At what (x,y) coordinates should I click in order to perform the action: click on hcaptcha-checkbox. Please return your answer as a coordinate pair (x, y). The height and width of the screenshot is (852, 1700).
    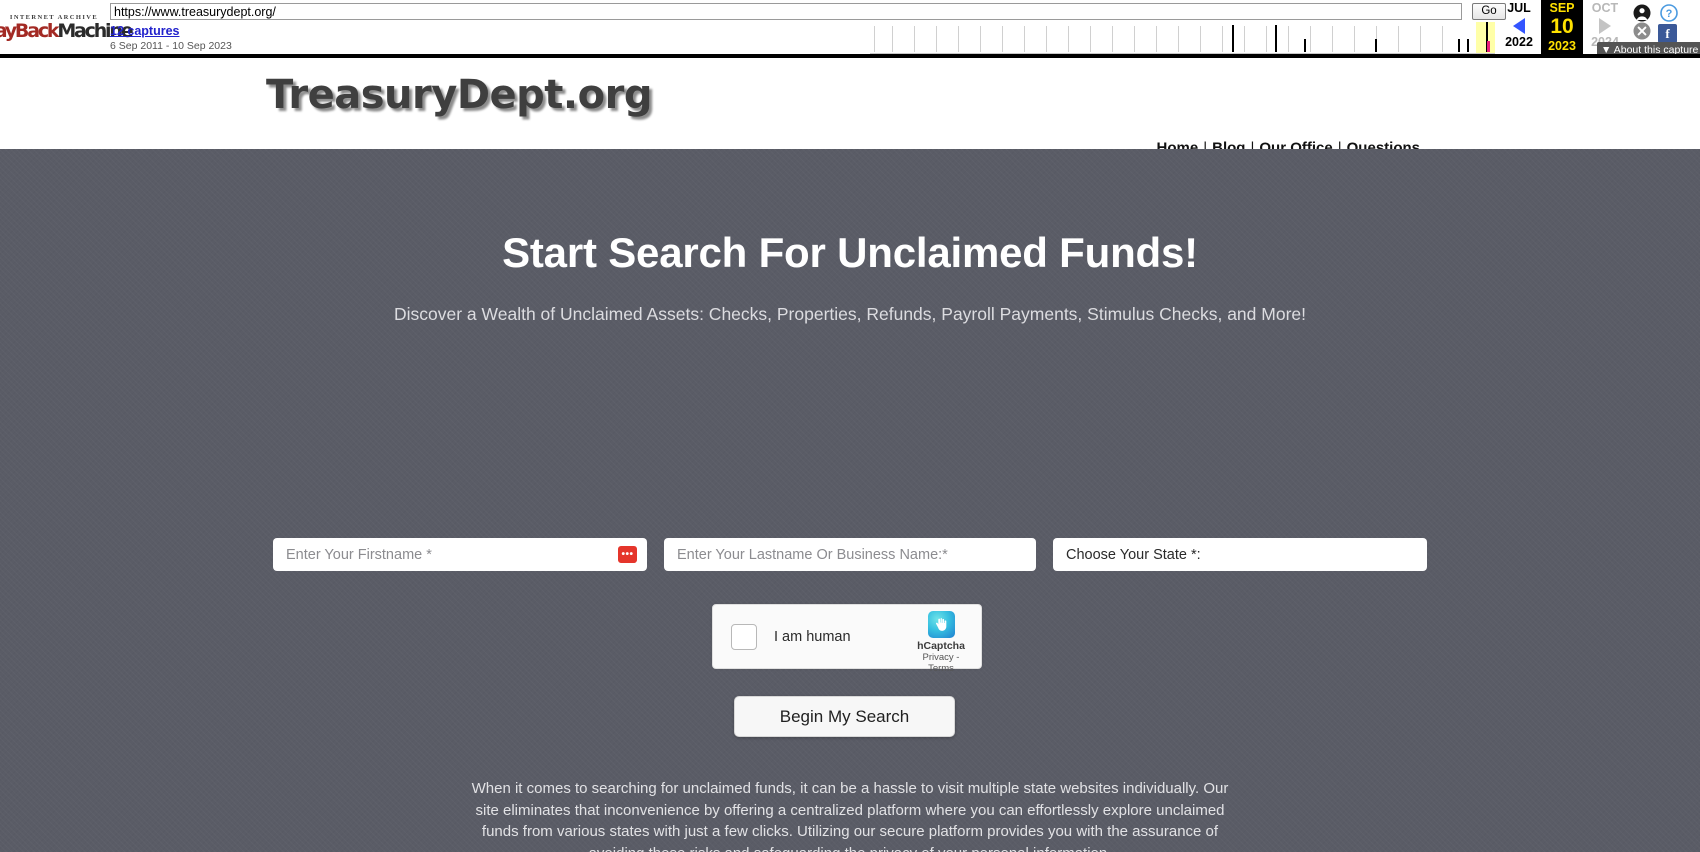
    Looking at the image, I should click on (744, 636).